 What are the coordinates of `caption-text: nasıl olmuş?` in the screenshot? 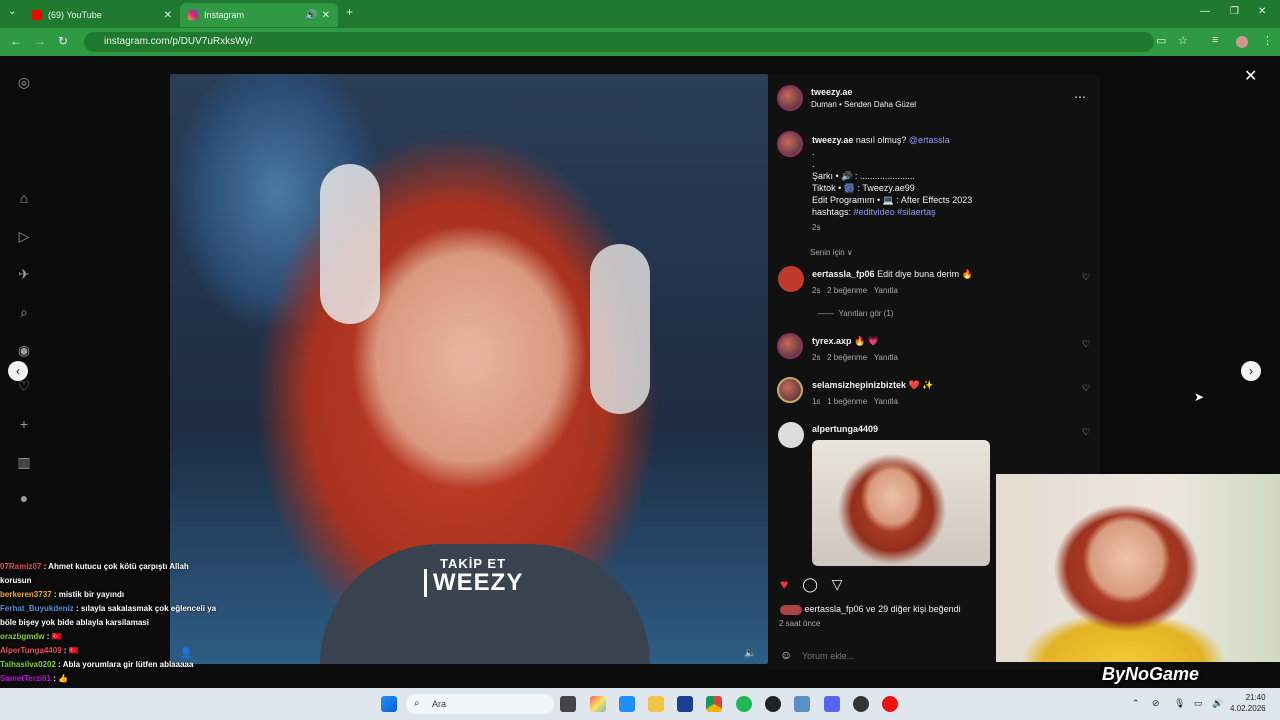 It's located at (881, 140).